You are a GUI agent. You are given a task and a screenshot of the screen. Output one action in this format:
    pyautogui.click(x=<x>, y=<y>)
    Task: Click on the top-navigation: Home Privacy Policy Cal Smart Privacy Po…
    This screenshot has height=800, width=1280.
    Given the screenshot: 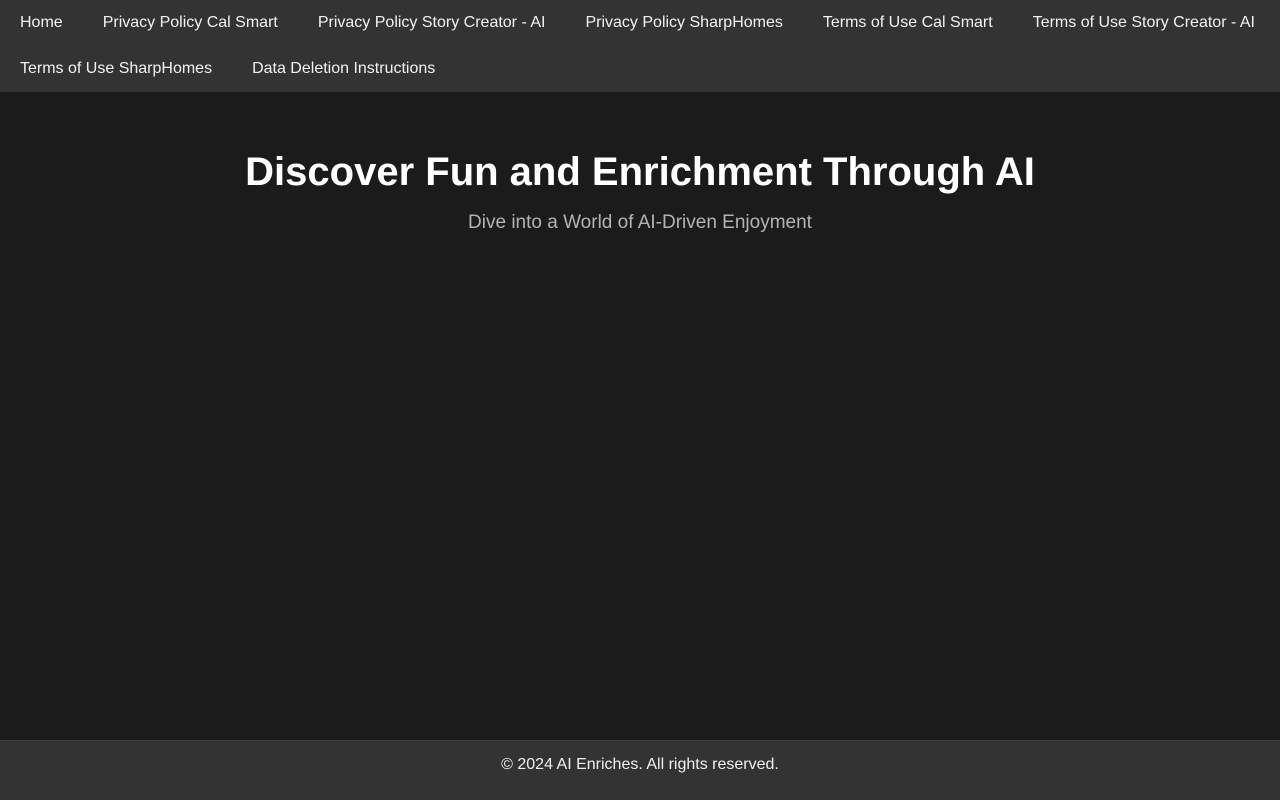 What is the action you would take?
    pyautogui.click(x=640, y=46)
    